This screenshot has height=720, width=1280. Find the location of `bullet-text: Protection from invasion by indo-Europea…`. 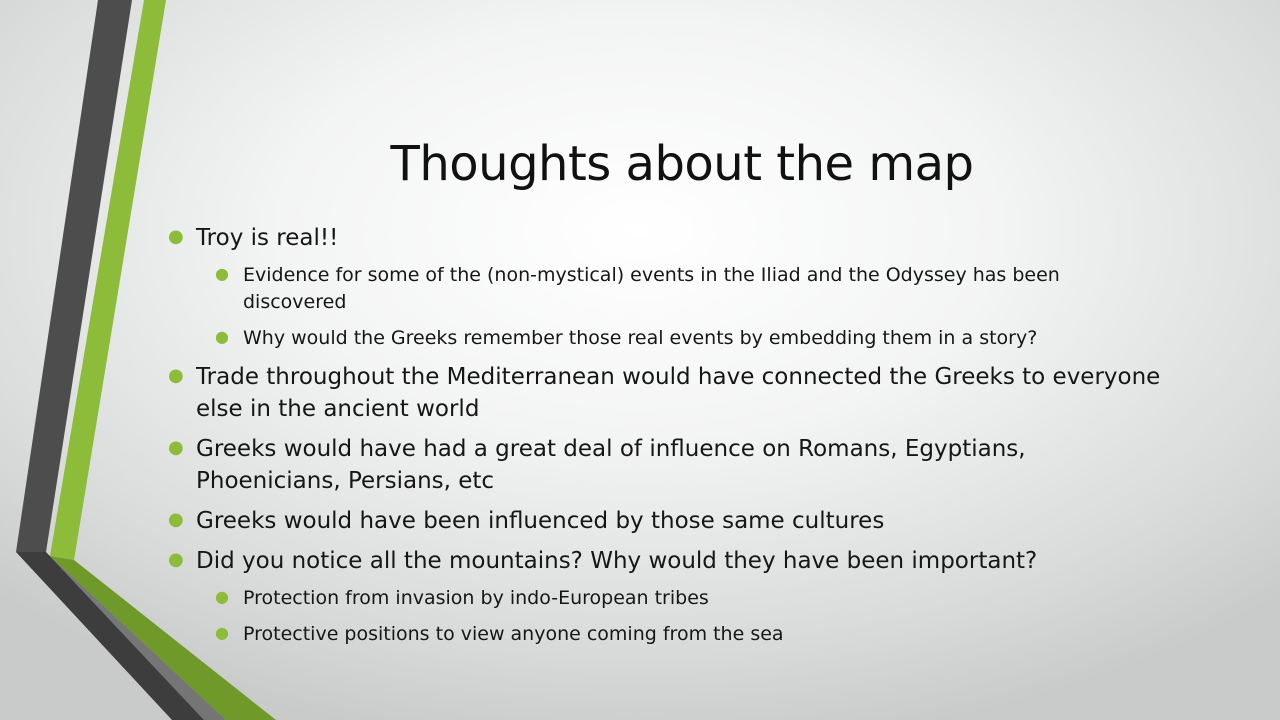

bullet-text: Protection from invasion by indo-Europea… is located at coordinates (476, 598).